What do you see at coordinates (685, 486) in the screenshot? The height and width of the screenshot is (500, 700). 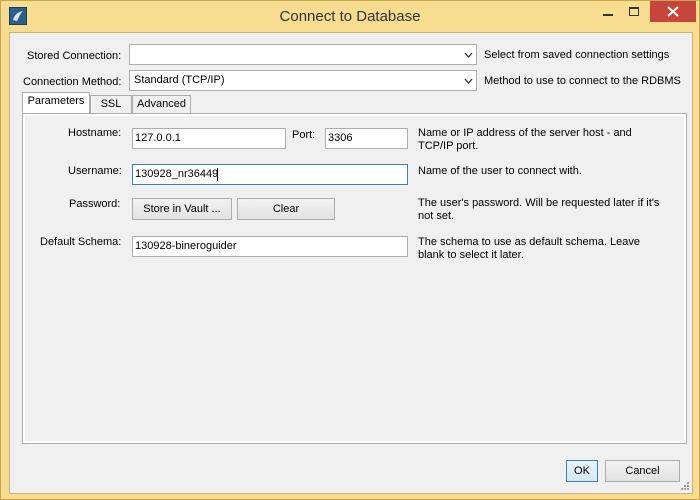 I see `resize-grip-icon` at bounding box center [685, 486].